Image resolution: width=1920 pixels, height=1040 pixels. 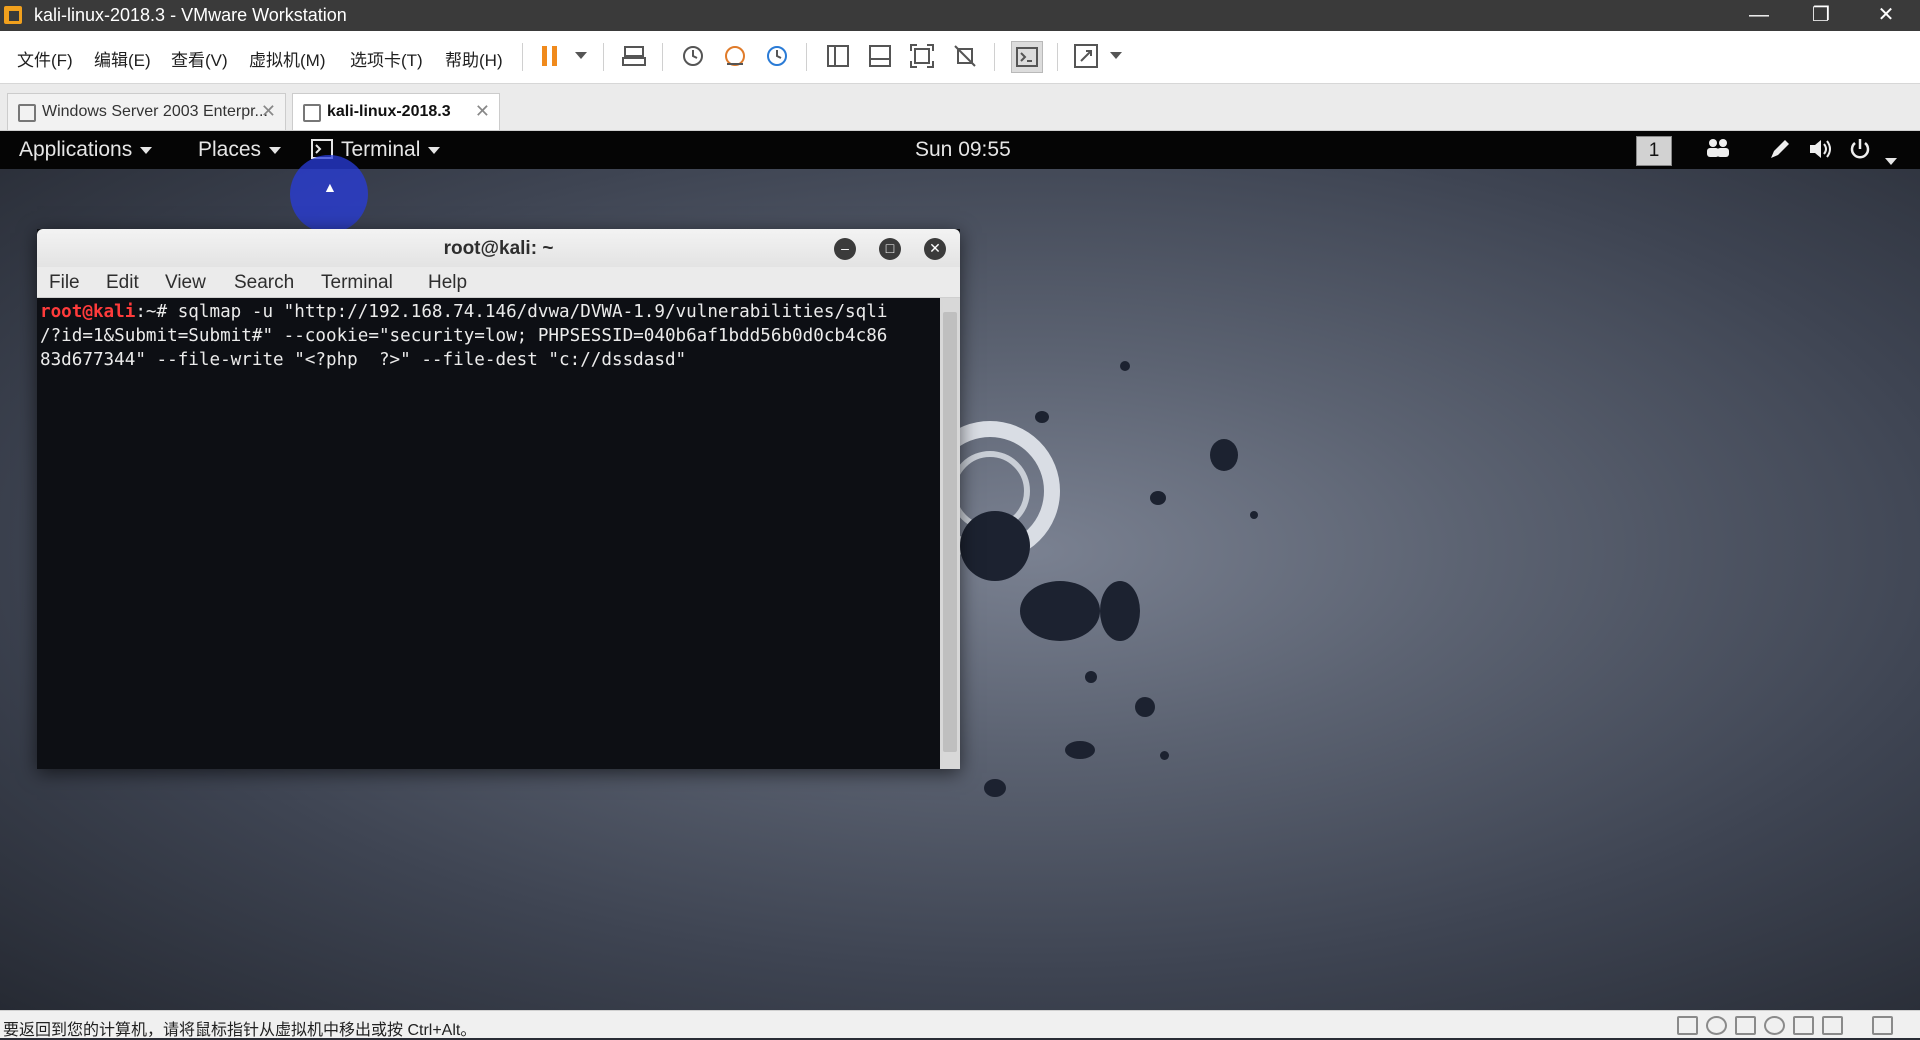 I want to click on terminal-scrollbar, so click(x=950, y=533).